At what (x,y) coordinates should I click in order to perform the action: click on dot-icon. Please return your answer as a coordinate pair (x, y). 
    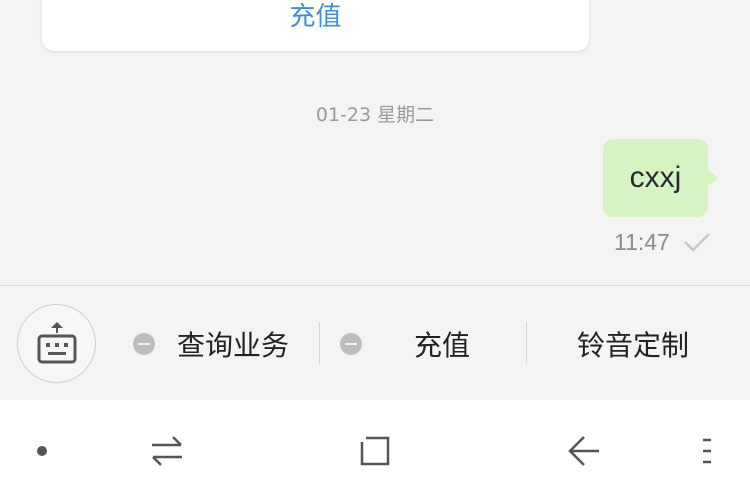
    Looking at the image, I should click on (42, 451).